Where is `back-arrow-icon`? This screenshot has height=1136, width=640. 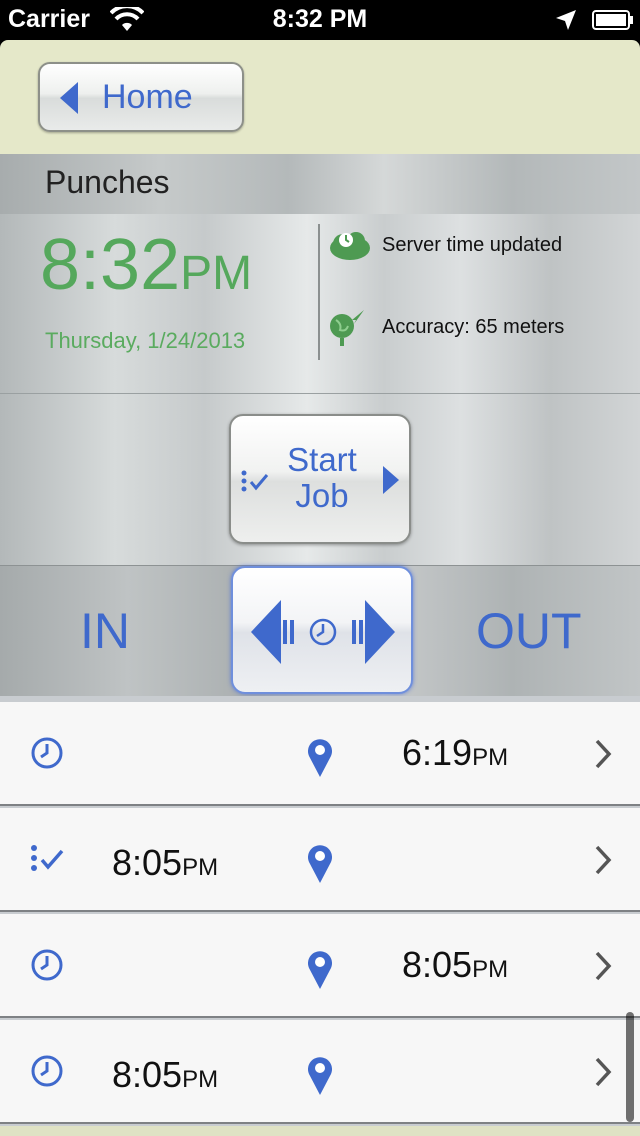
back-arrow-icon is located at coordinates (69, 98).